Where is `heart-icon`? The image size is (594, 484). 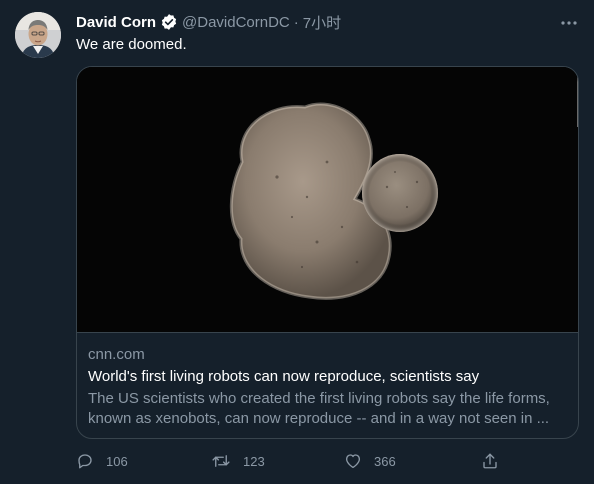
heart-icon is located at coordinates (353, 461).